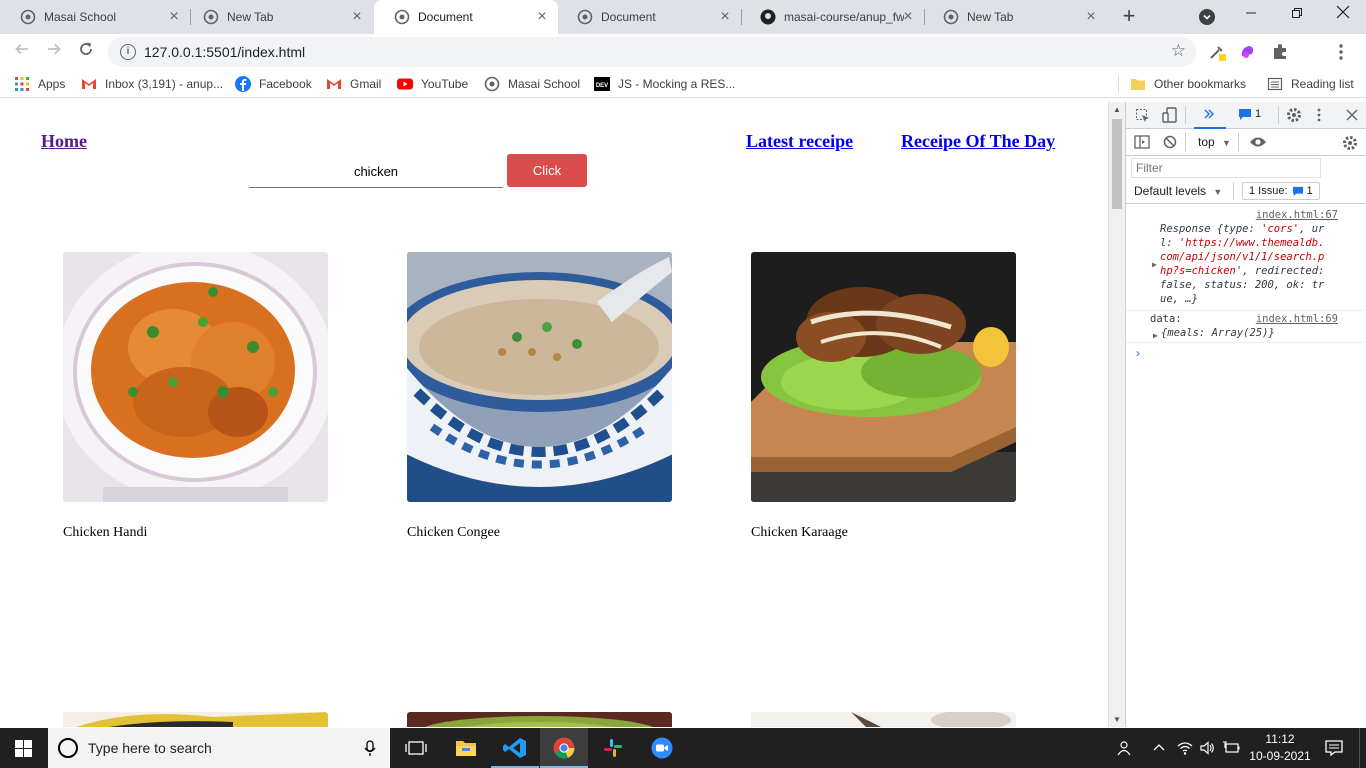 The width and height of the screenshot is (1366, 768). Describe the element at coordinates (1310, 84) in the screenshot. I see `reading-list: Reading list` at that location.